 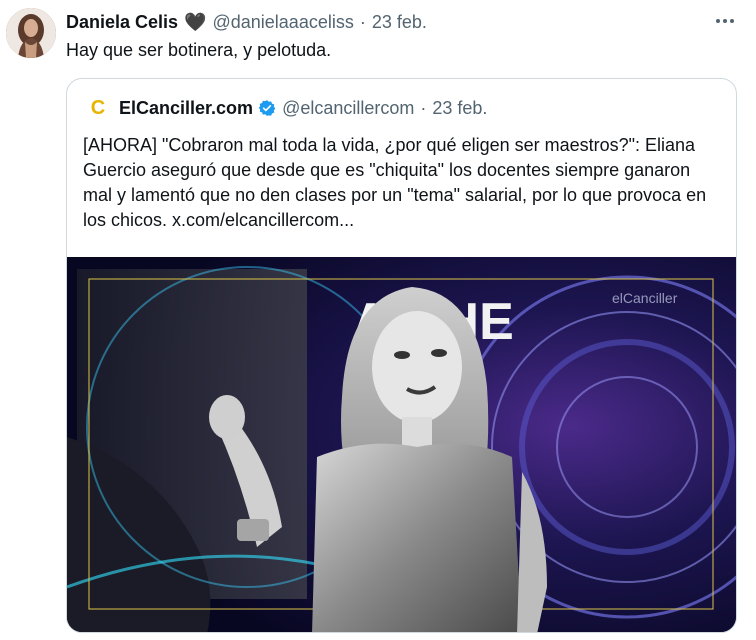 What do you see at coordinates (282, 22) in the screenshot?
I see `author-handle: @danielaaaceliss` at bounding box center [282, 22].